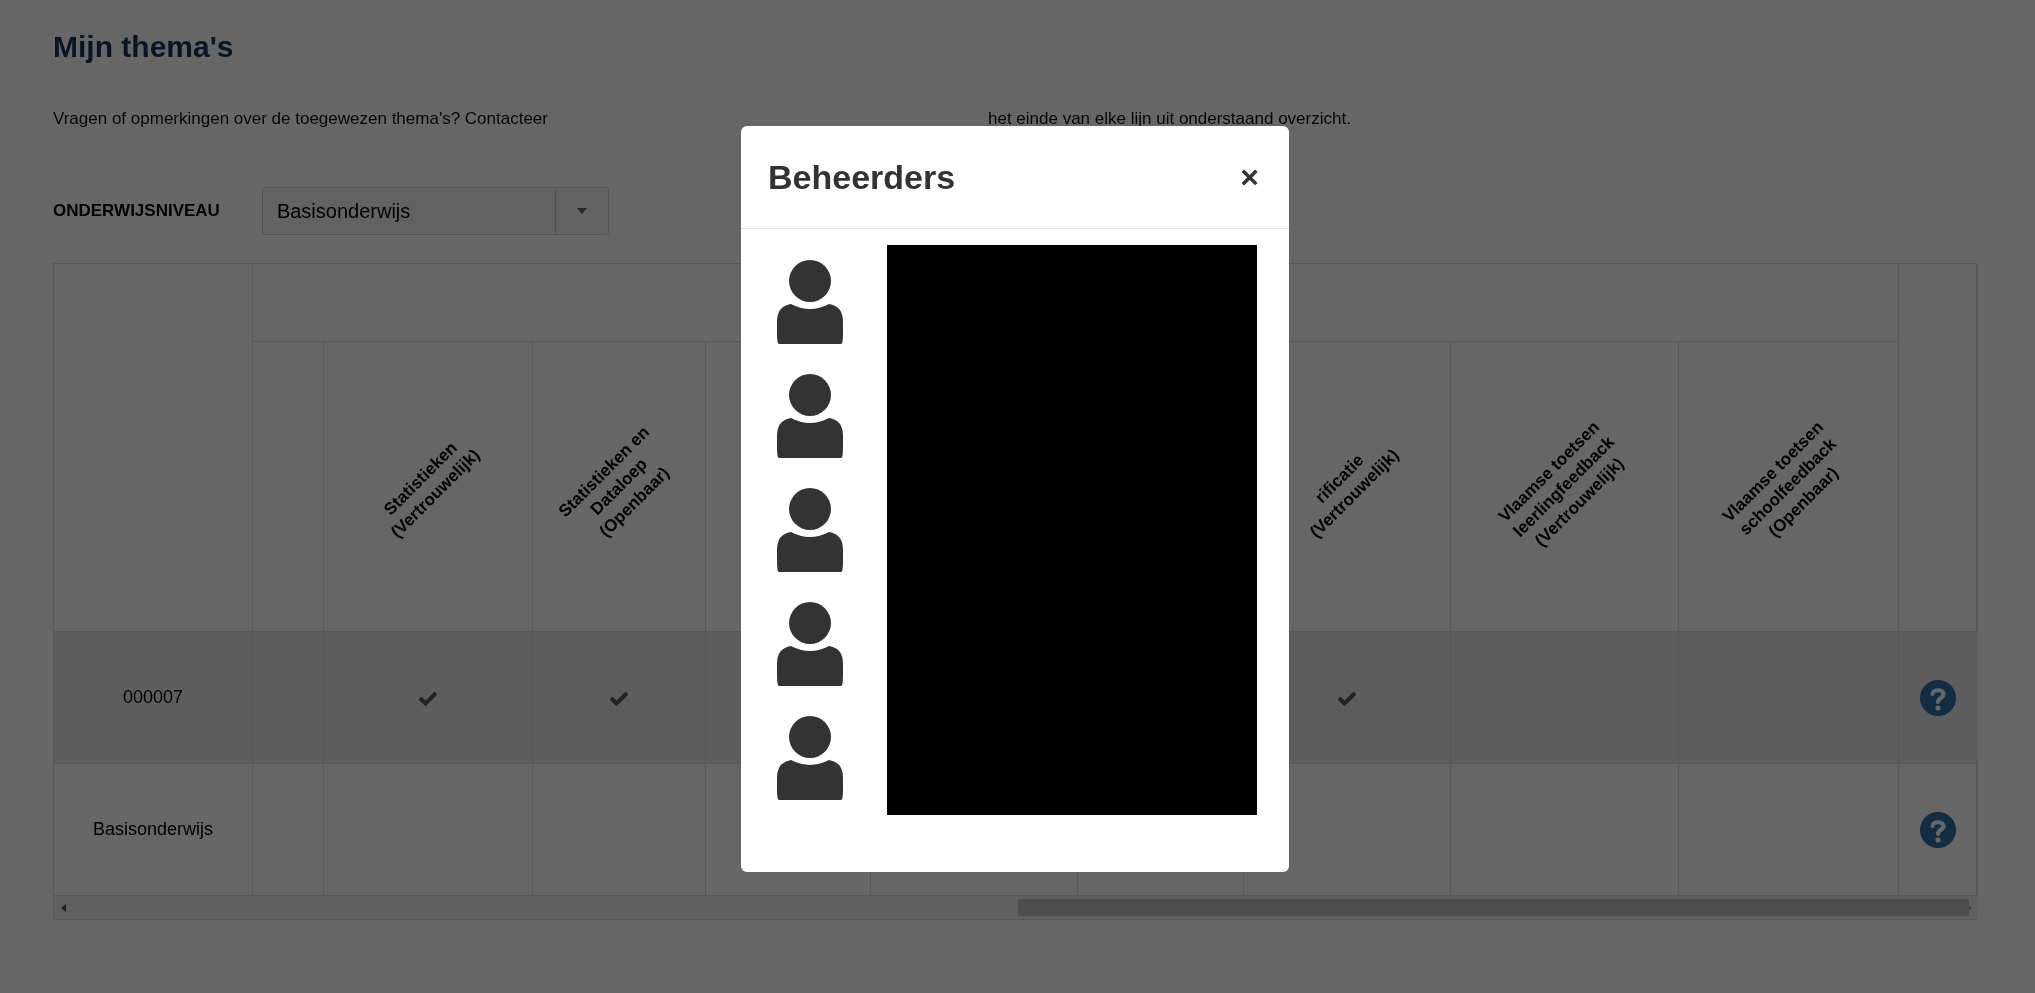 The height and width of the screenshot is (993, 2035). What do you see at coordinates (1969, 907) in the screenshot?
I see `scroll-right-icon` at bounding box center [1969, 907].